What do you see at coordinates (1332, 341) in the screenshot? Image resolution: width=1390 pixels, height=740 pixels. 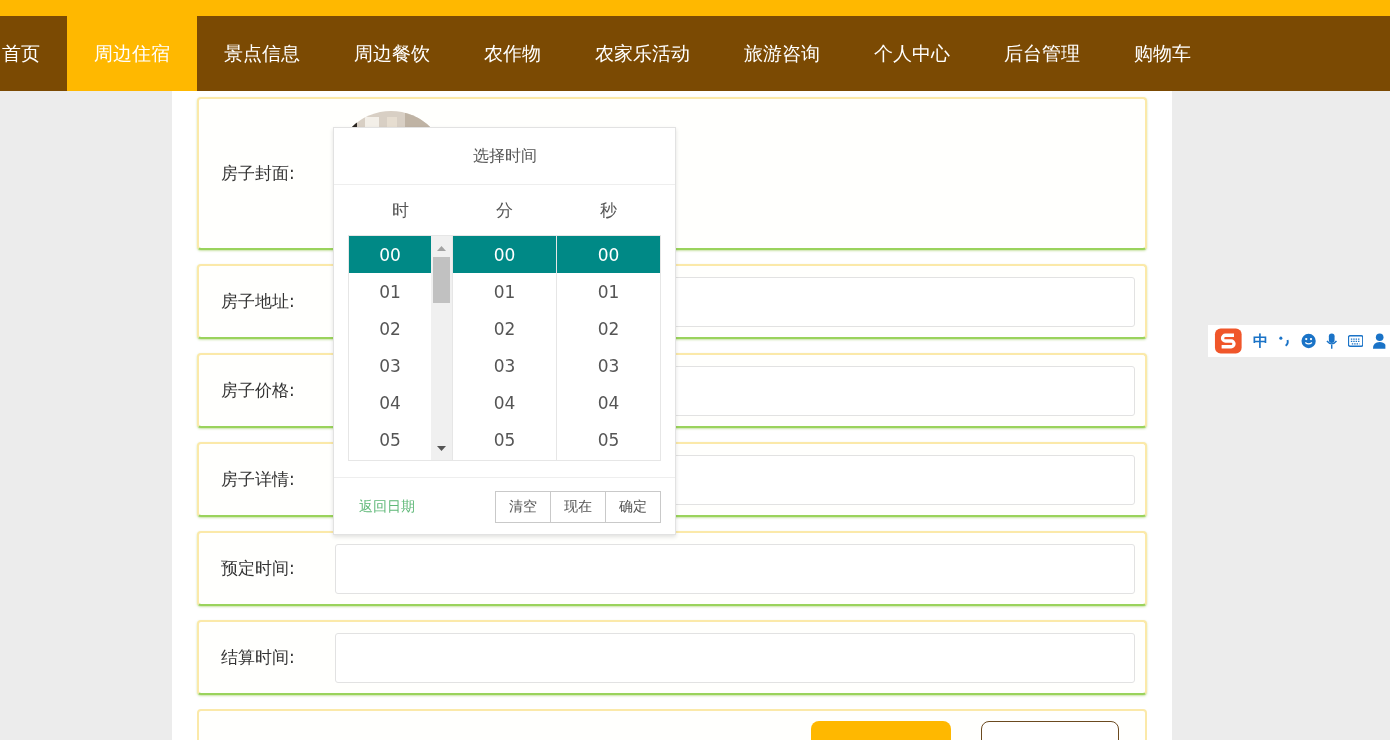 I see `microphone-icon` at bounding box center [1332, 341].